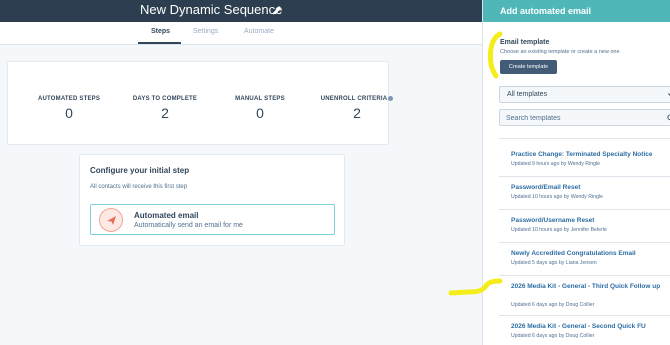  I want to click on template-meta: Updated 5 days ago by Liana Jensen, so click(554, 263).